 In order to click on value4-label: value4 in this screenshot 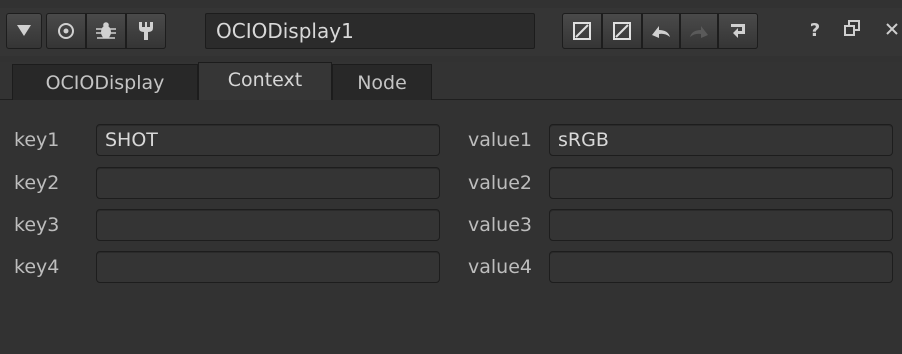, I will do `click(500, 267)`.